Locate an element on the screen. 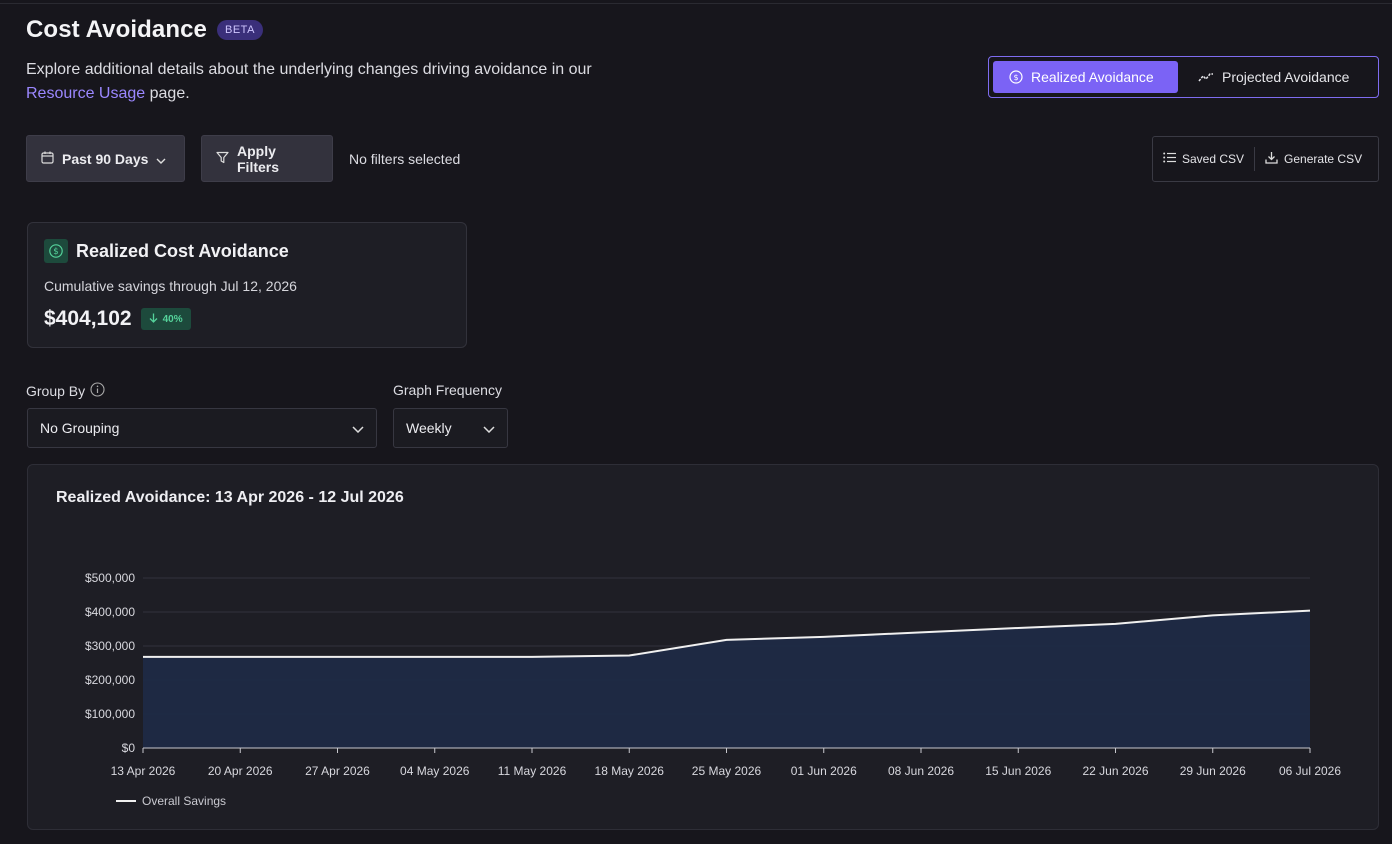  x-tick-label: 06 Jul 2026 is located at coordinates (1310, 771).